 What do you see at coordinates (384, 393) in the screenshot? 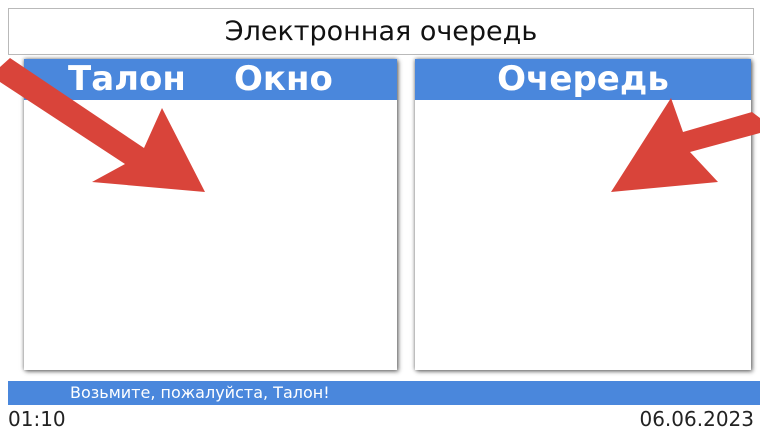
I see `ticker-bar: Возьмите, пожалуйста, Талон!` at bounding box center [384, 393].